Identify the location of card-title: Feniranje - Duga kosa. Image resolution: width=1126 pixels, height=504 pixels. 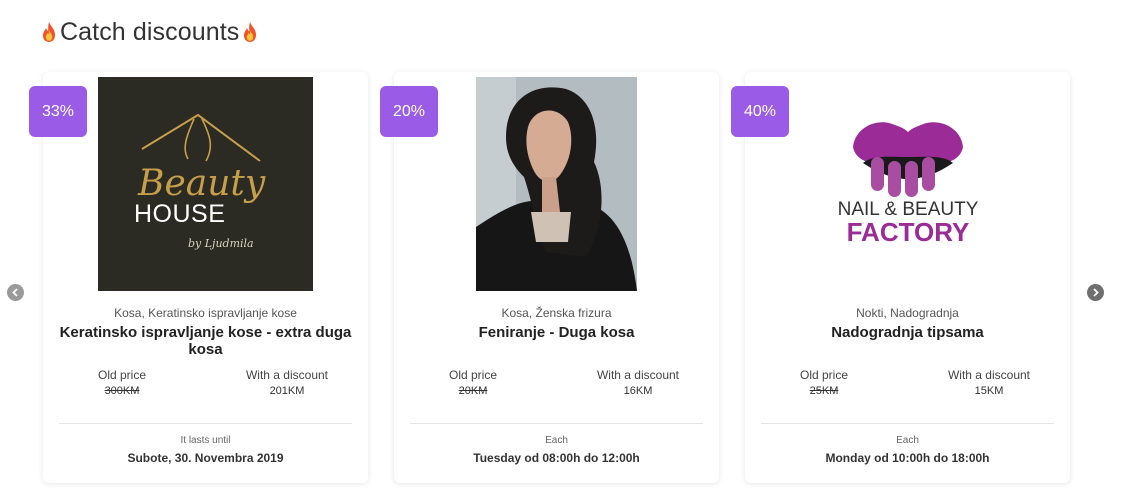
(556, 332).